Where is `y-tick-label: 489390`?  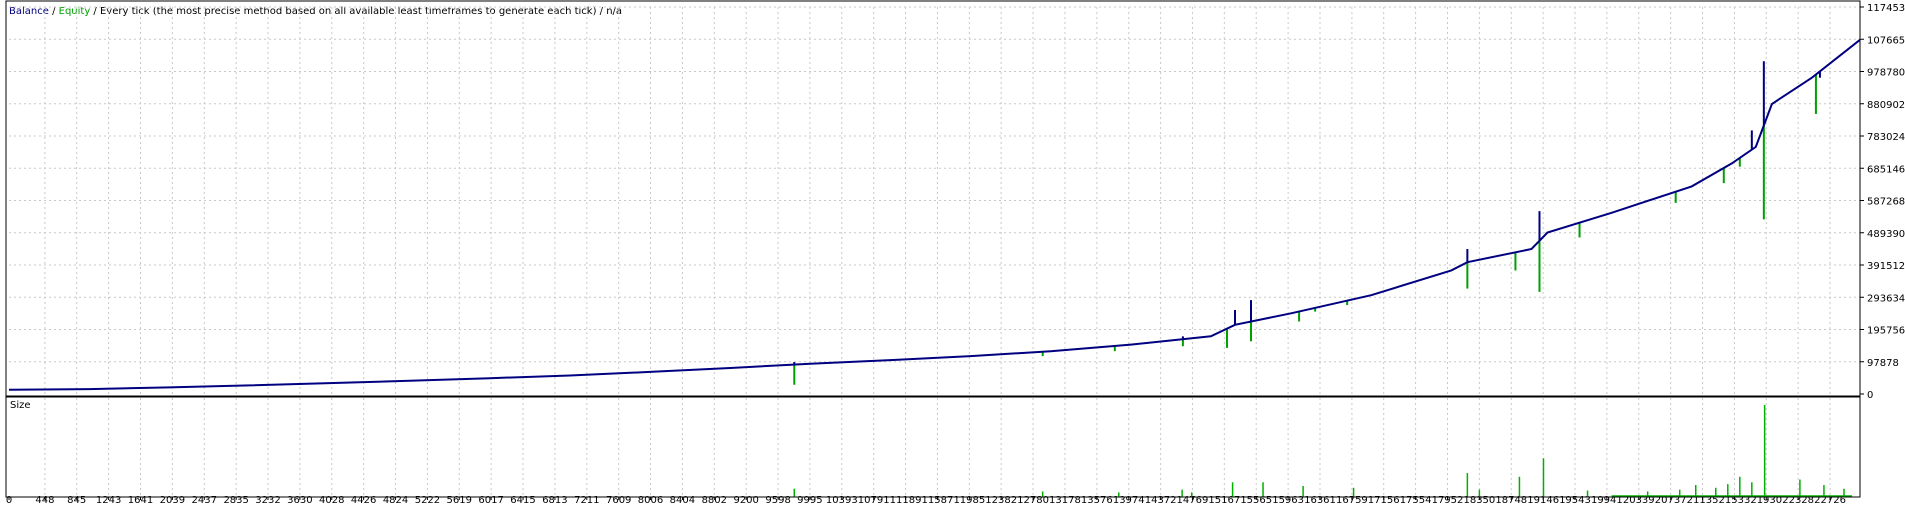 y-tick-label: 489390 is located at coordinates (1886, 234).